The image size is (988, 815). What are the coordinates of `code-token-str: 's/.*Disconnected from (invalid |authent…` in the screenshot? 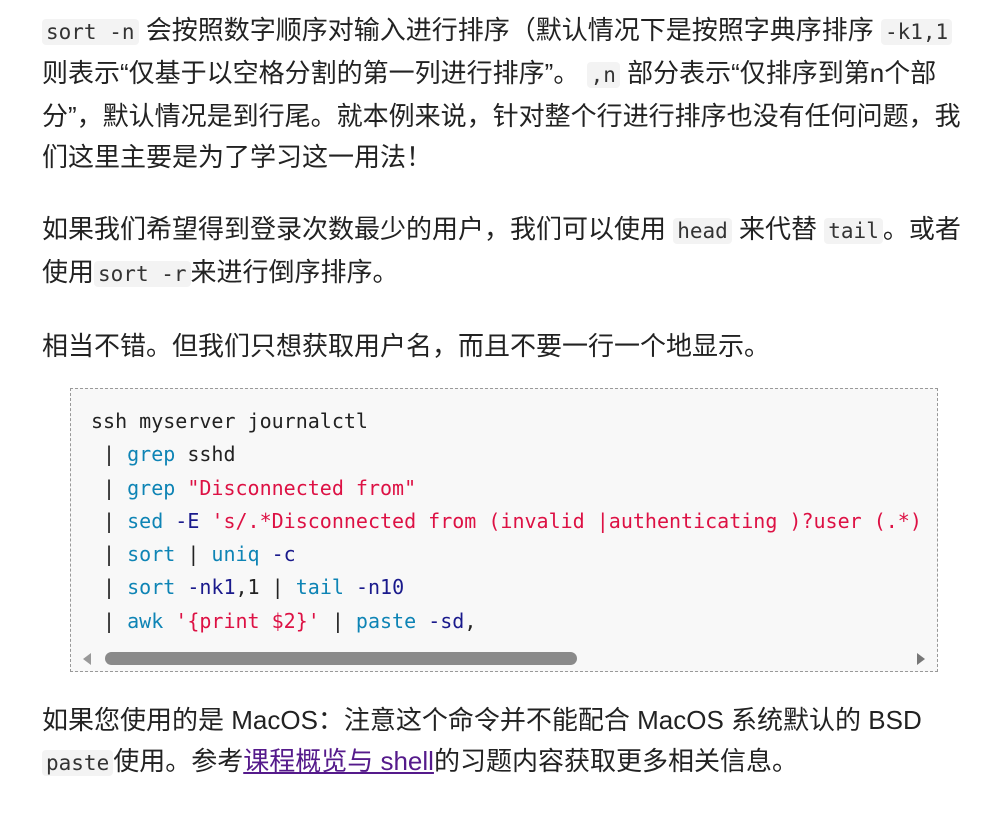 It's located at (574, 520).